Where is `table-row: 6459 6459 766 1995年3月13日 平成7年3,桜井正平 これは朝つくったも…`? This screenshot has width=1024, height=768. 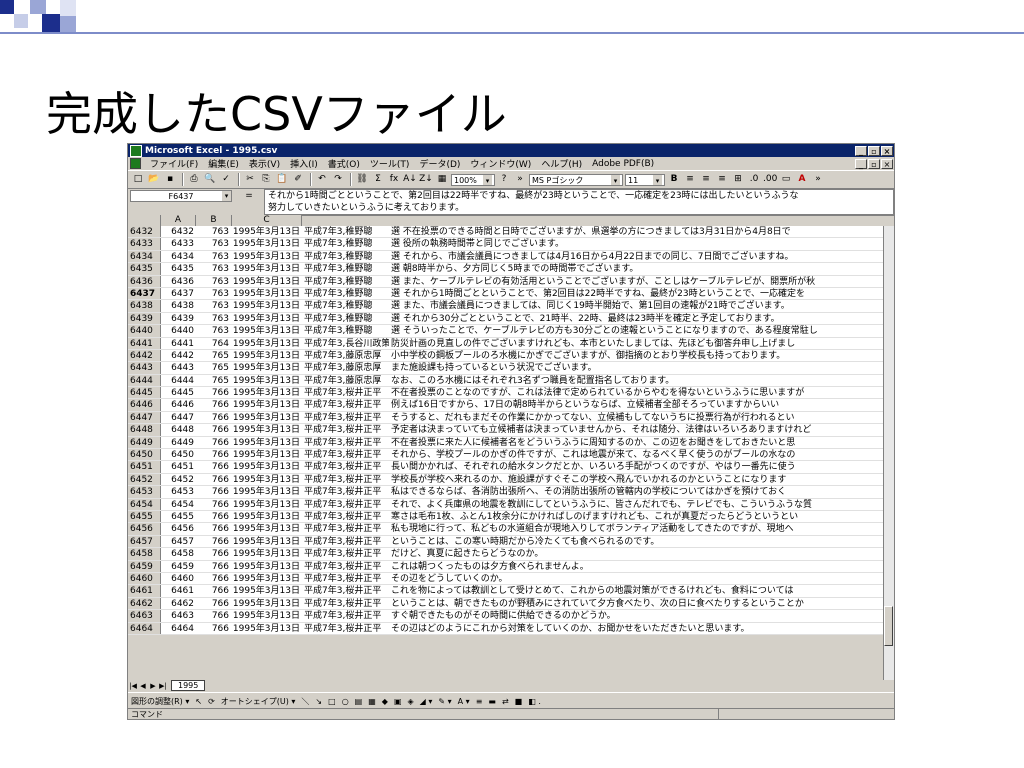
table-row: 6459 6459 766 1995年3月13日 平成7年3,桜井正平 これは朝つくったも… is located at coordinates (507, 566).